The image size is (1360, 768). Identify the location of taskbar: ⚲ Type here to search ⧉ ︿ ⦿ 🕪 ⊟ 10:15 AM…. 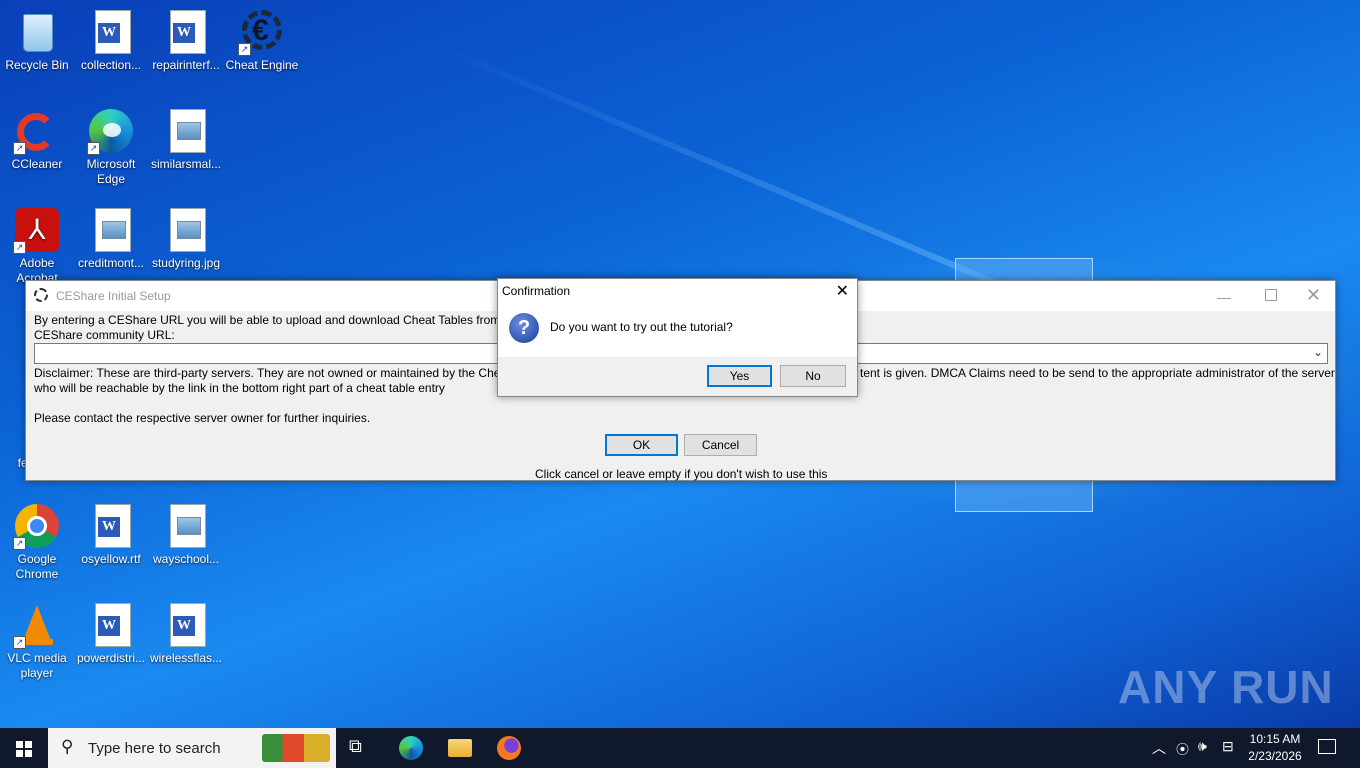
(680, 748).